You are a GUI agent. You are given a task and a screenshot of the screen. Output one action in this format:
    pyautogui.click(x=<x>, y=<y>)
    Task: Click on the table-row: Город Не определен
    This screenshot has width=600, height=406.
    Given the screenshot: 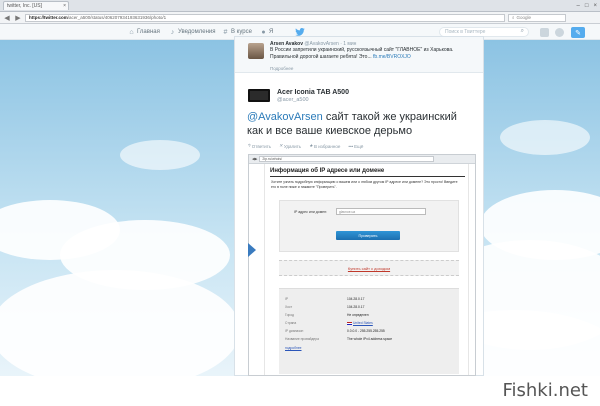 What is the action you would take?
    pyautogui.click(x=327, y=315)
    